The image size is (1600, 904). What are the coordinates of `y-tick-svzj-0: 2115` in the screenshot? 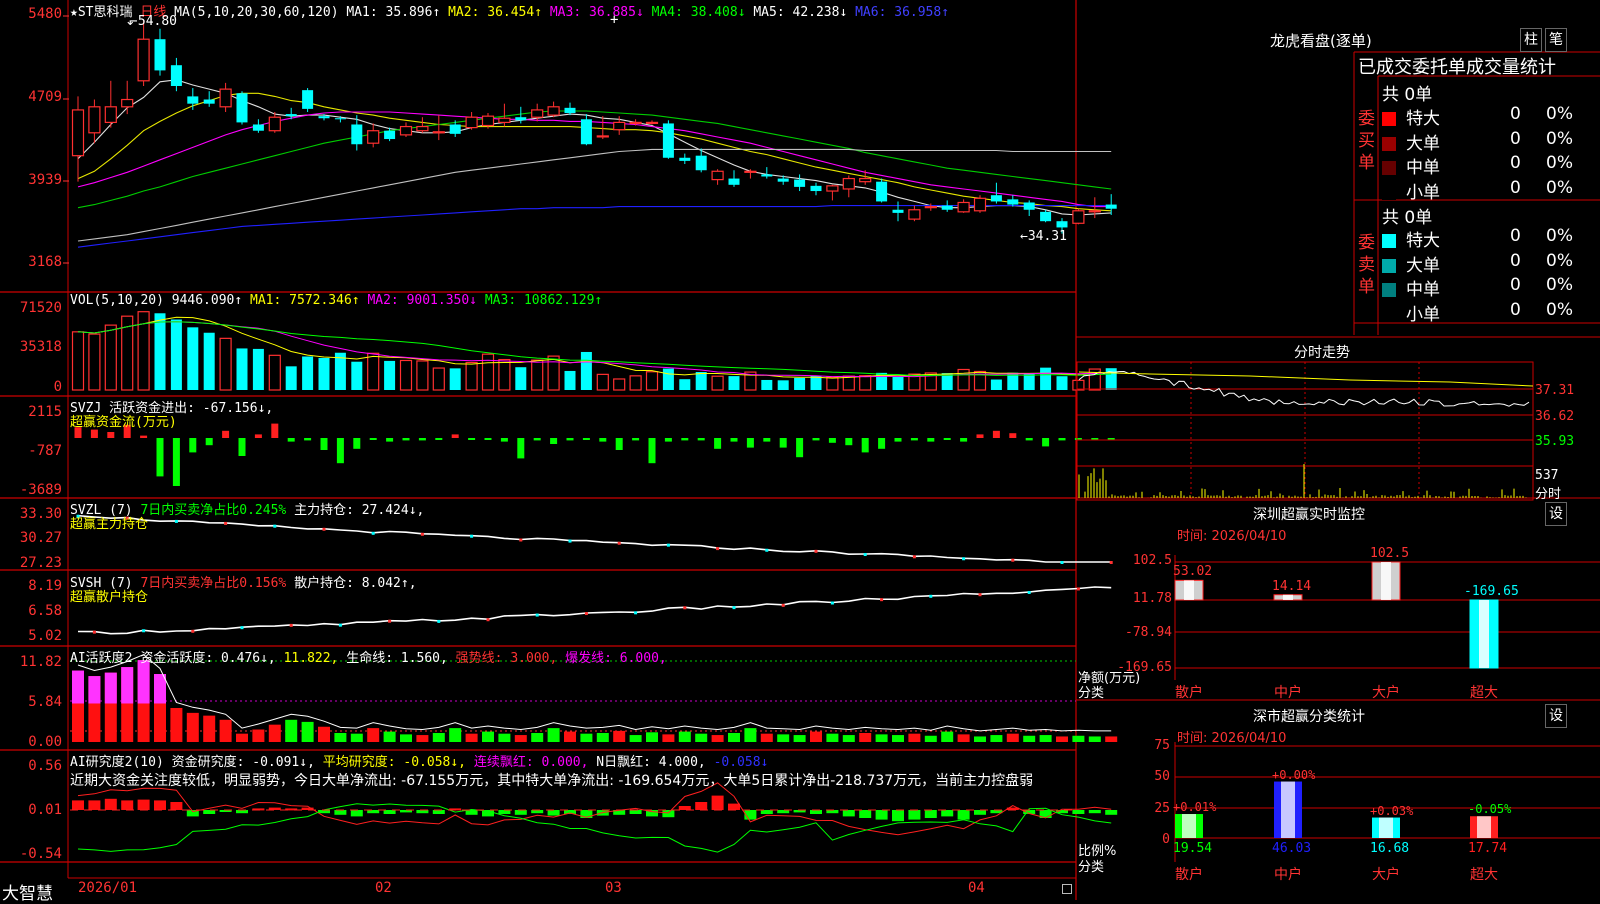 It's located at (45, 412).